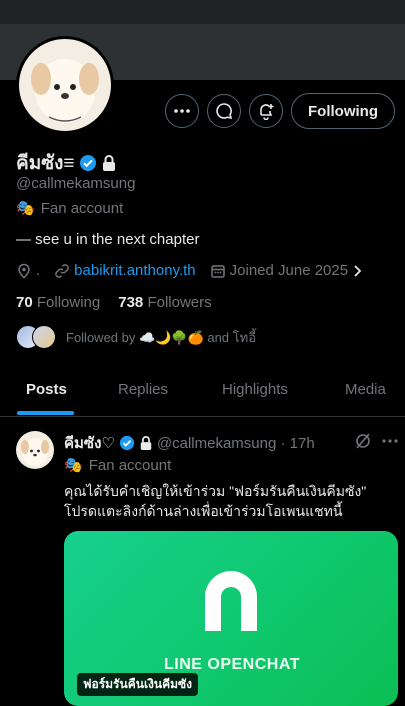  What do you see at coordinates (363, 441) in the screenshot?
I see `grok-icon` at bounding box center [363, 441].